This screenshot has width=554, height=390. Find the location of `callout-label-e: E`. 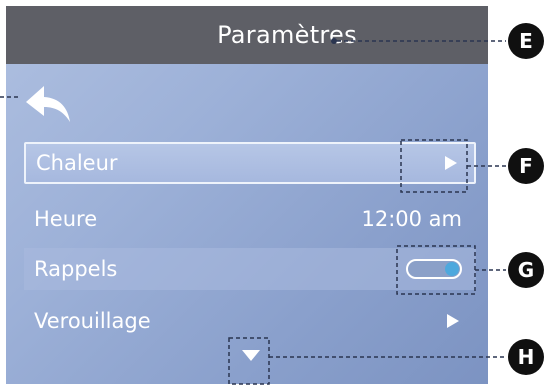

callout-label-e: E is located at coordinates (526, 41).